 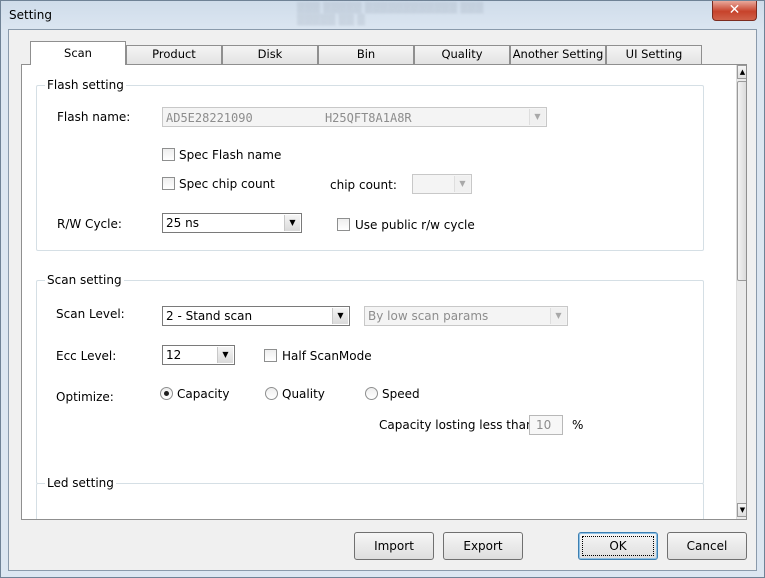 I want to click on use-public-rw-cycle-checkbox, so click(x=343, y=224).